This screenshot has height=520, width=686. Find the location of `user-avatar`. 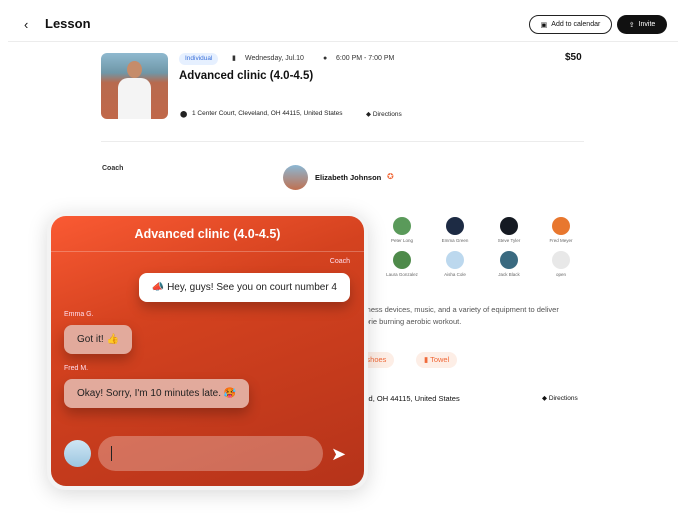

user-avatar is located at coordinates (77, 453).